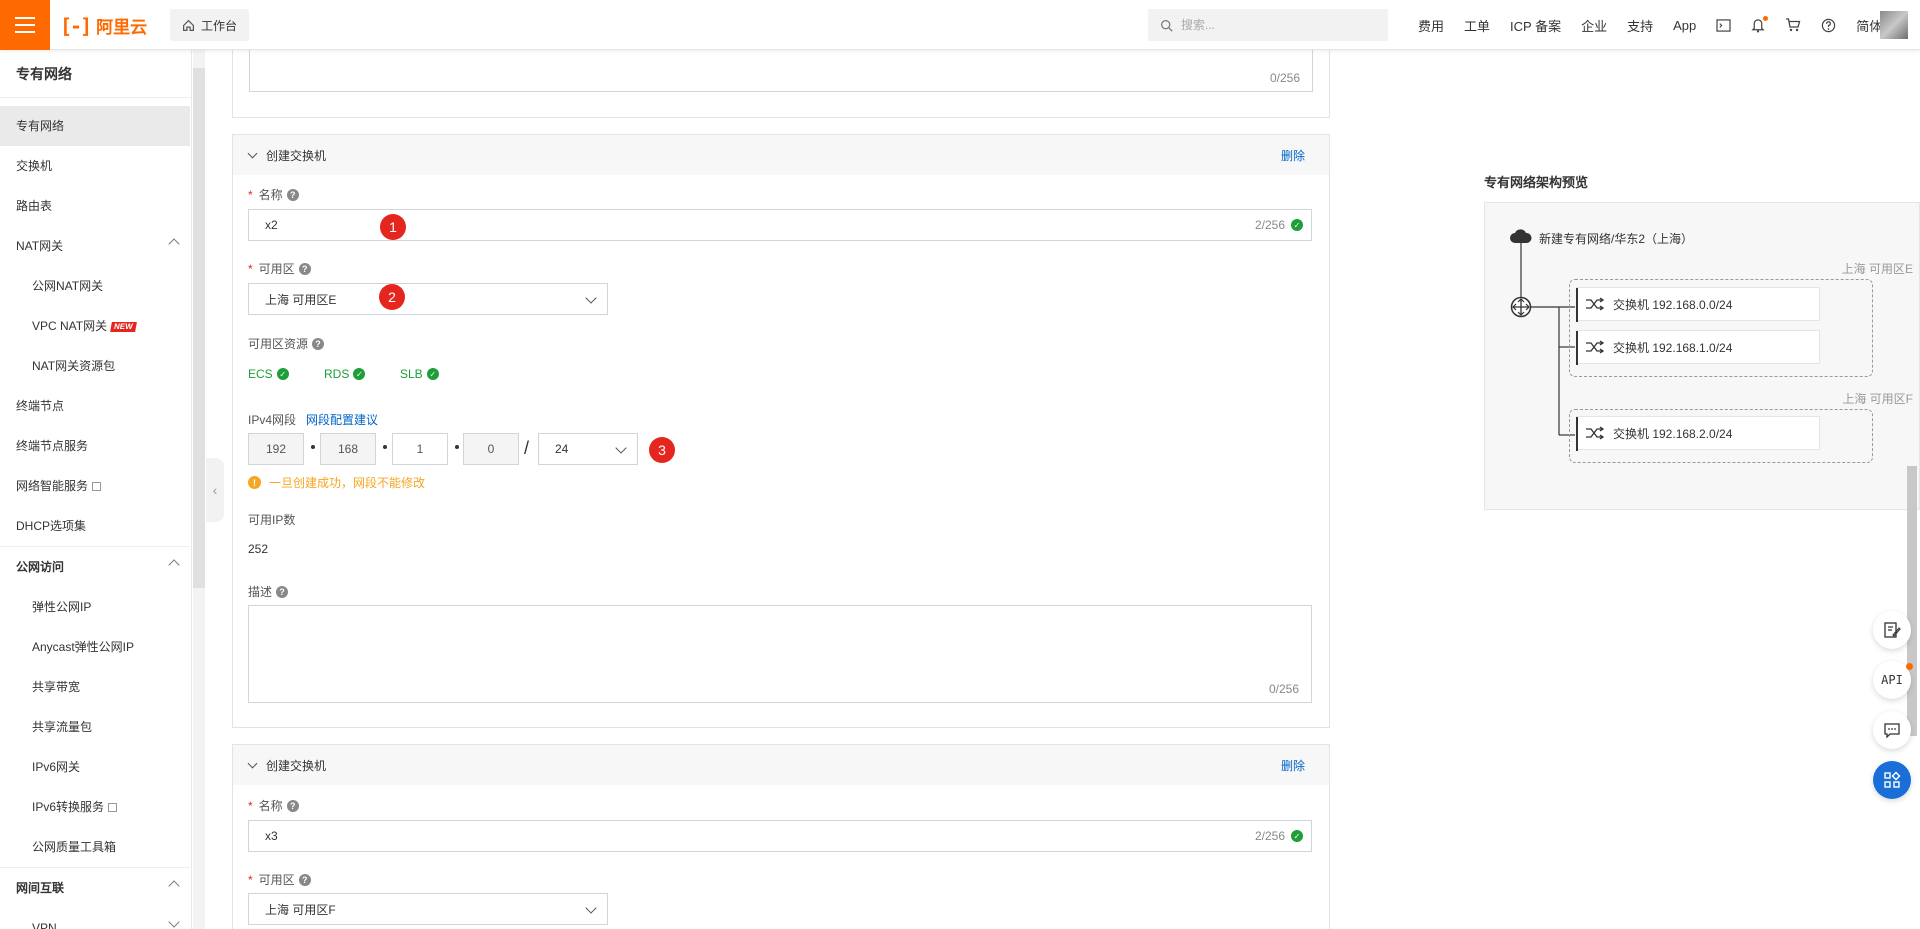 The height and width of the screenshot is (929, 1920). Describe the element at coordinates (74, 847) in the screenshot. I see `sidebar-item-label: 公网质量工具箱` at that location.